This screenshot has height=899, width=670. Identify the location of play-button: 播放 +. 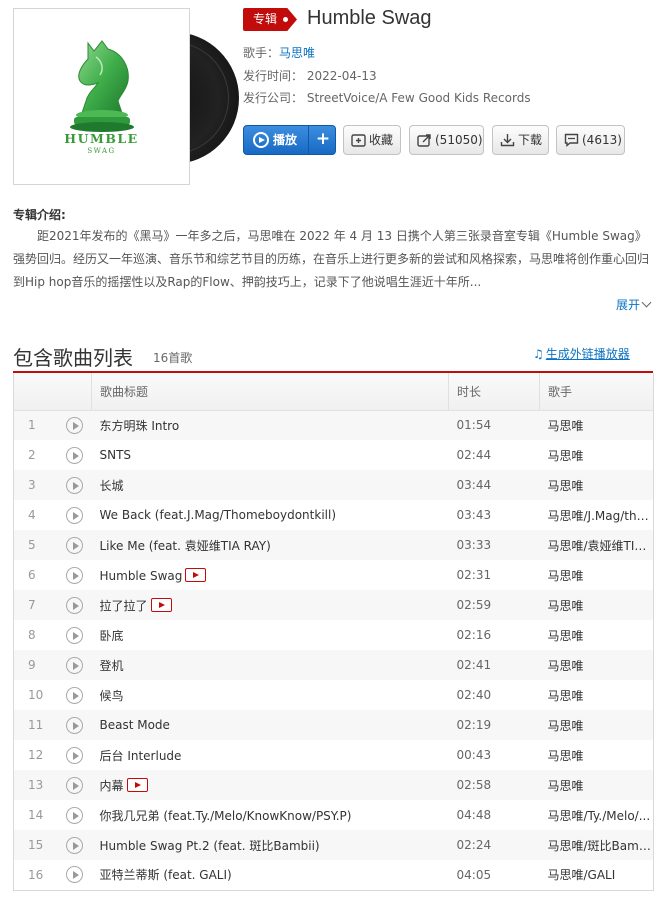
(289, 140).